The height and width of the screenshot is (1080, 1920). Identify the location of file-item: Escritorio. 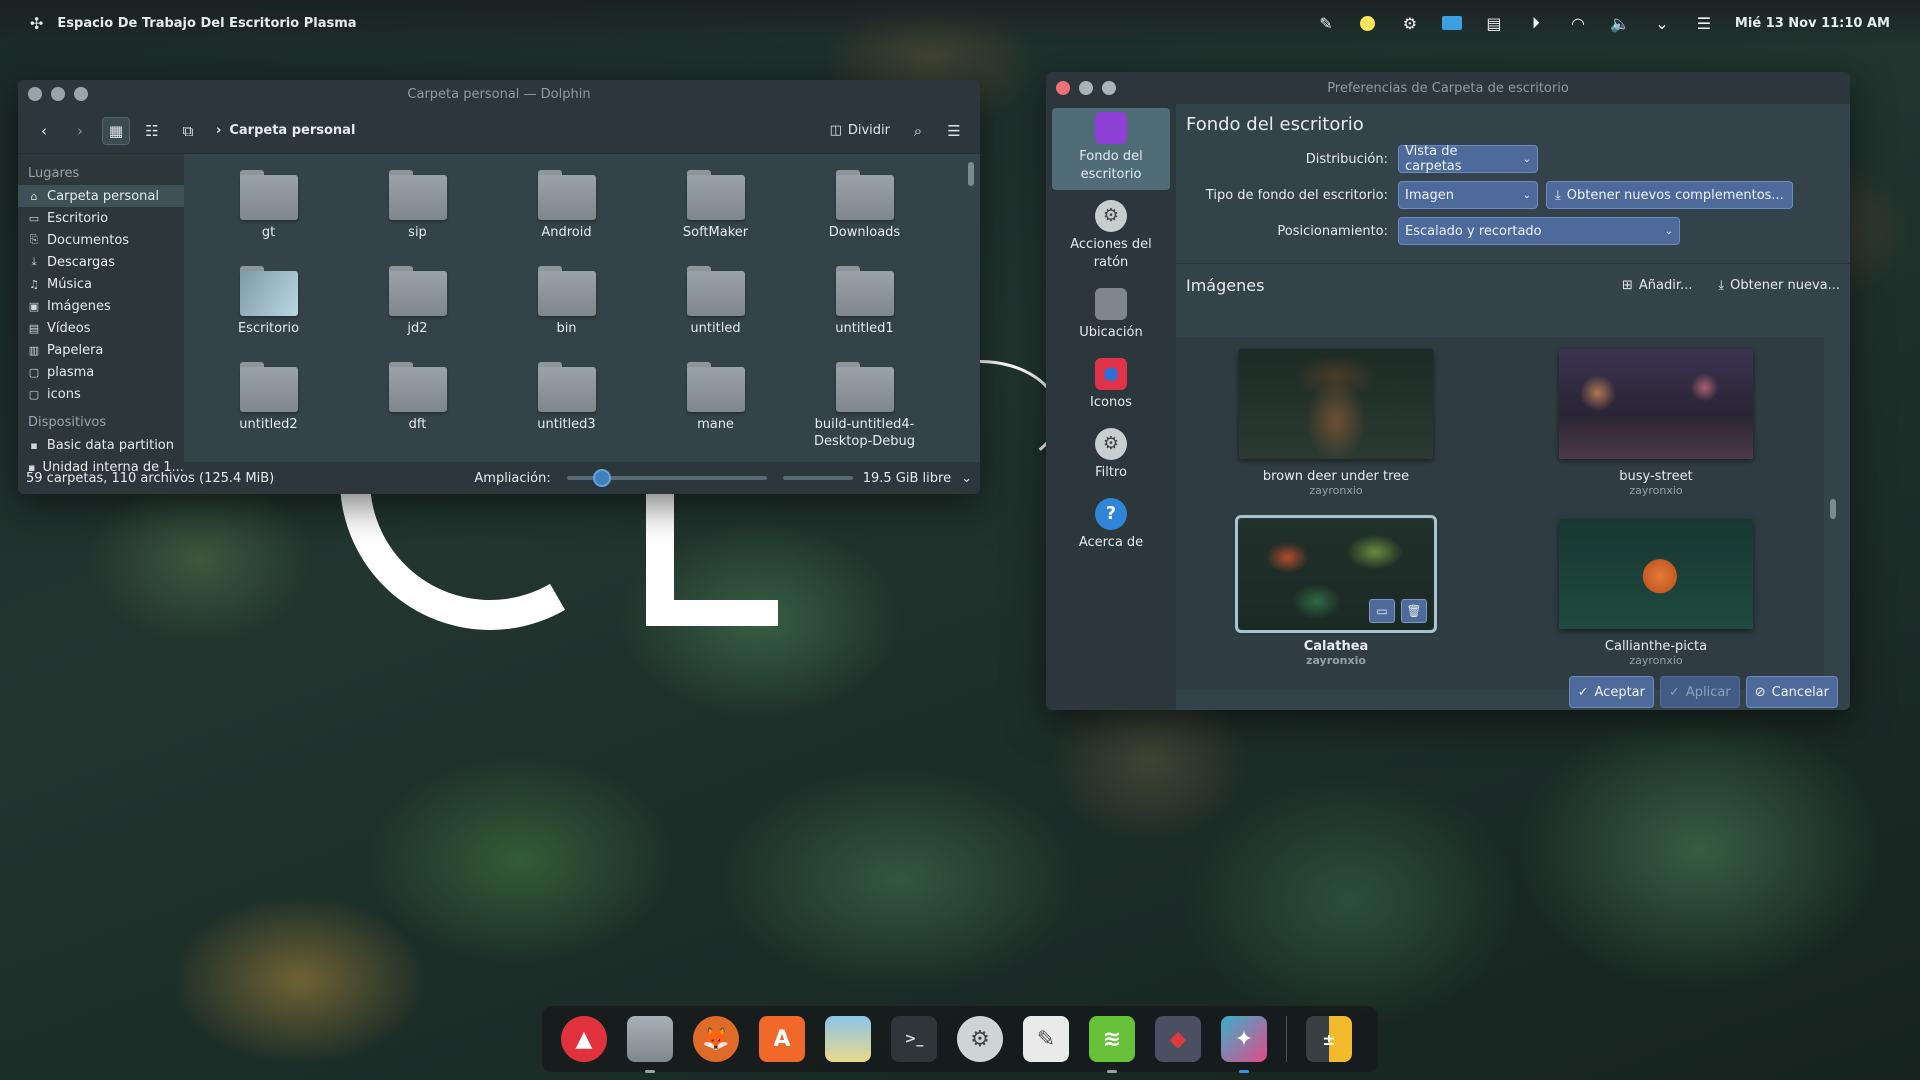
(268, 308).